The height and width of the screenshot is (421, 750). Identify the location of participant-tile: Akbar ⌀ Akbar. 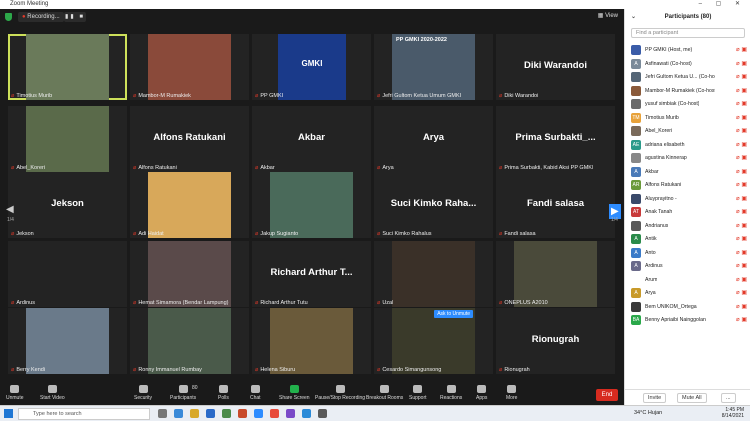
(311, 139).